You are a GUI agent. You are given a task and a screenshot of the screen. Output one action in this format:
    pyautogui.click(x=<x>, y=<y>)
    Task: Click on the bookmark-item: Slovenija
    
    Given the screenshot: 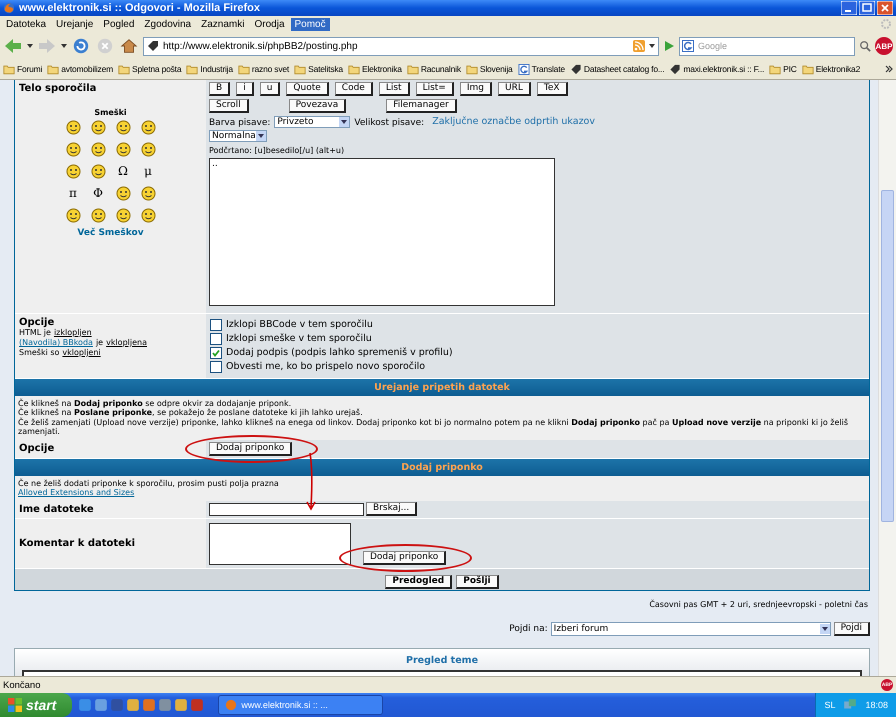 What is the action you would take?
    pyautogui.click(x=489, y=69)
    